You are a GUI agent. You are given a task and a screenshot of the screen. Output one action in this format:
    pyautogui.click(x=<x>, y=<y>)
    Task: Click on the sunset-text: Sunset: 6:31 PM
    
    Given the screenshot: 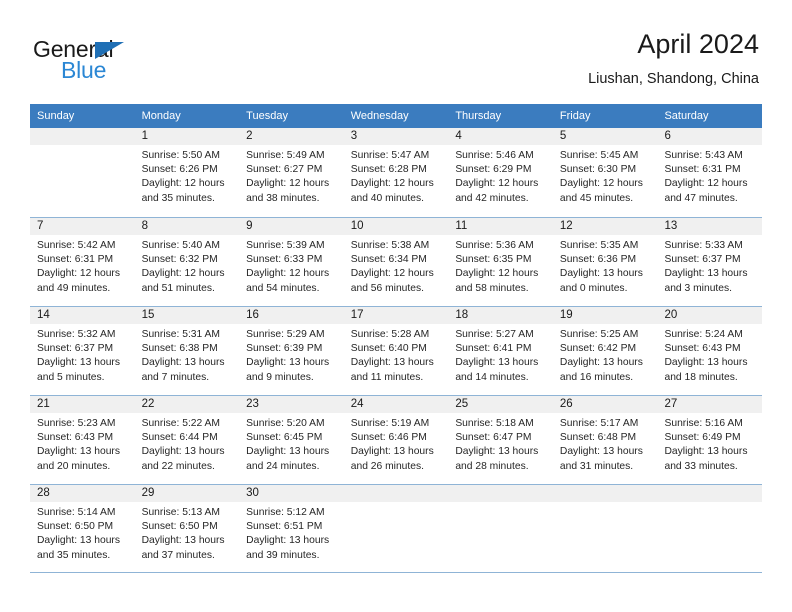 What is the action you would take?
    pyautogui.click(x=75, y=260)
    